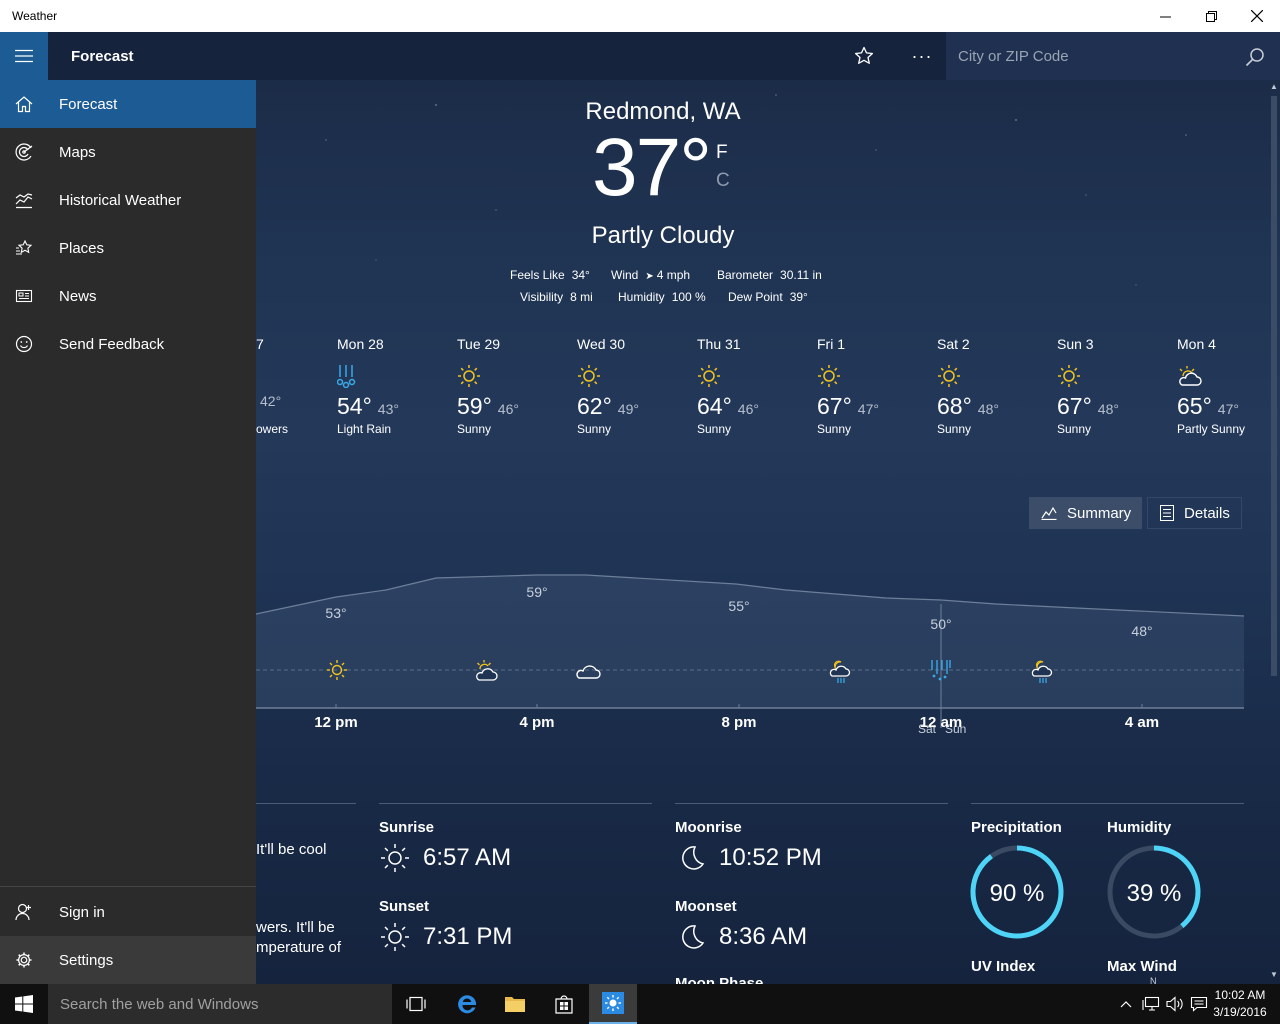 The image size is (1280, 1024). I want to click on weather-taskbar-button, so click(613, 1004).